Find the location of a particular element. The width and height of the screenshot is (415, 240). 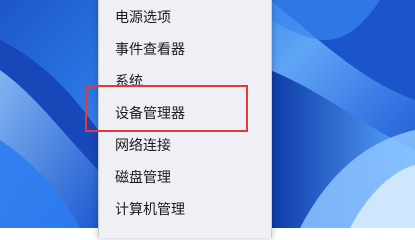

menu-item-disk-management: 磁盘管理 is located at coordinates (189, 178).